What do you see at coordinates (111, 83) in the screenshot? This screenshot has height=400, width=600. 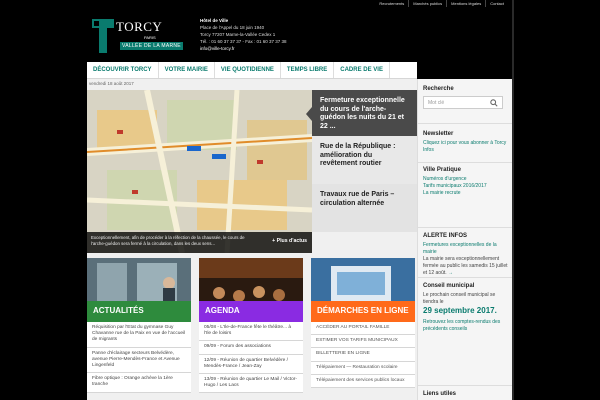 I see `current-date: vendredi 18 août 2017` at bounding box center [111, 83].